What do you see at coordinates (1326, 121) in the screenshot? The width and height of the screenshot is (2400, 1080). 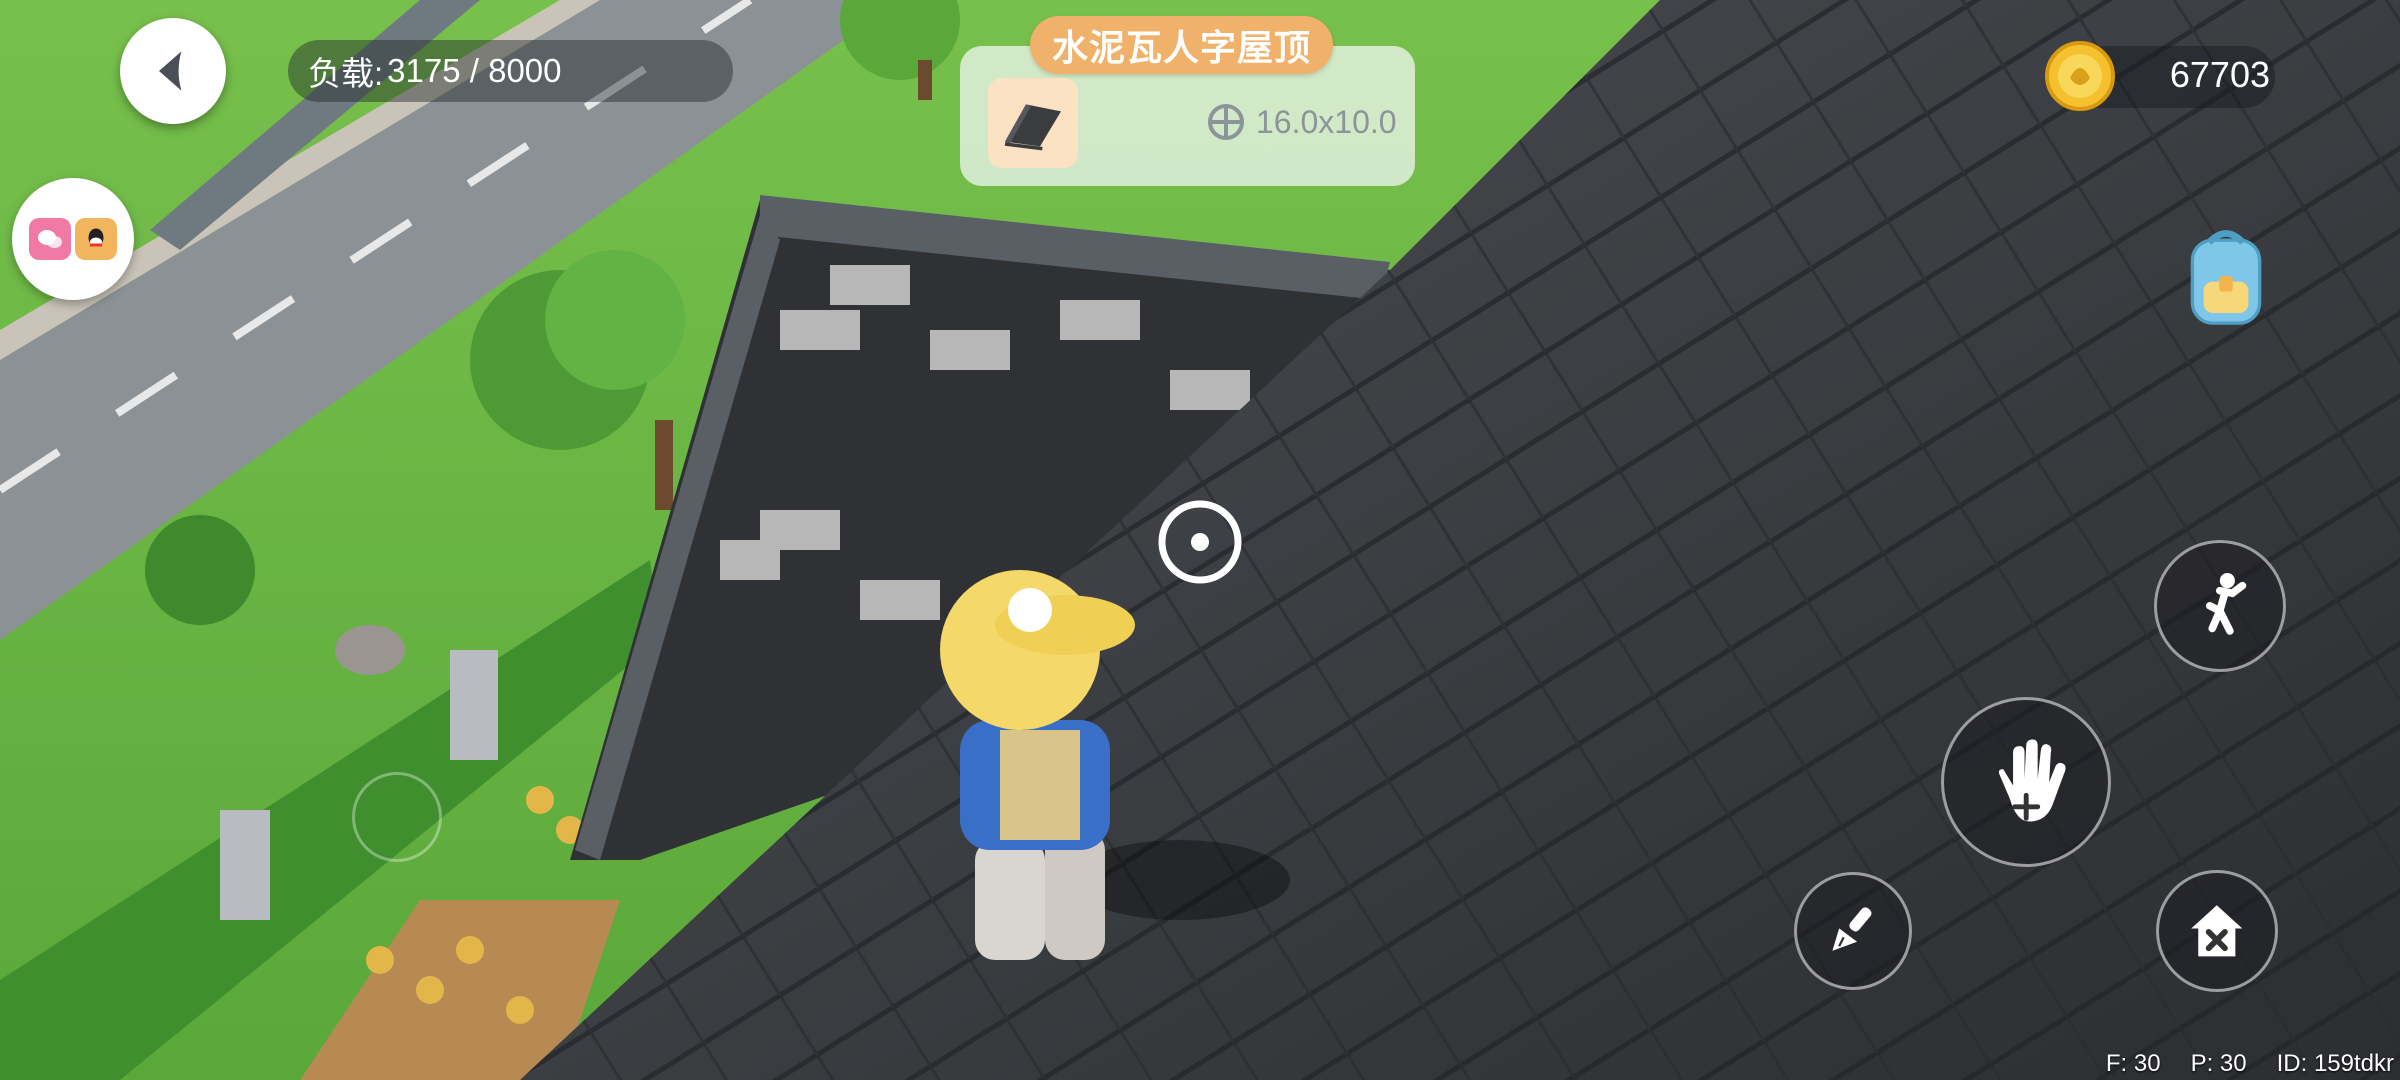 I see `item-size-value: 16.0x10.0` at bounding box center [1326, 121].